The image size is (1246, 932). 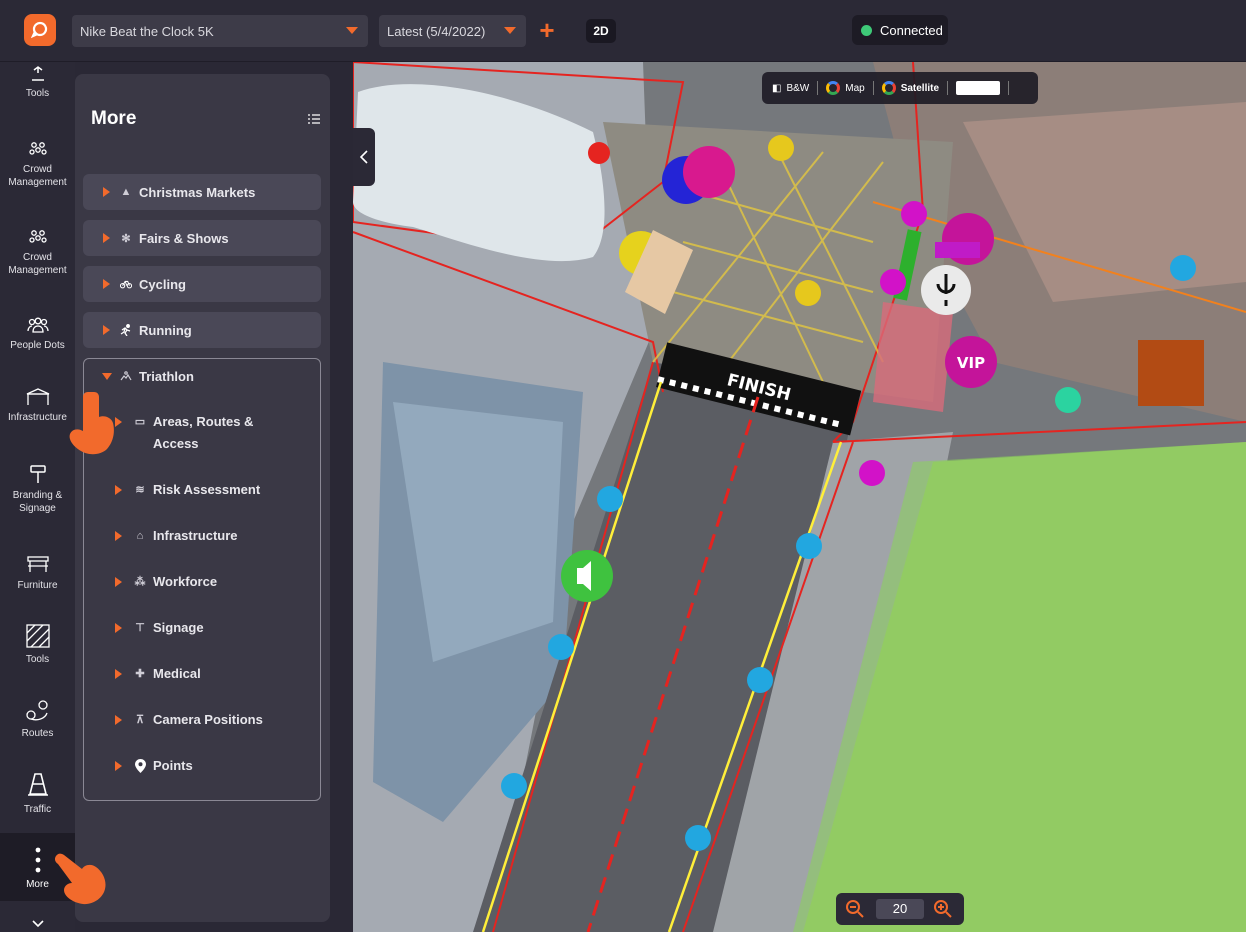 What do you see at coordinates (37, 73) in the screenshot?
I see `tools-icon` at bounding box center [37, 73].